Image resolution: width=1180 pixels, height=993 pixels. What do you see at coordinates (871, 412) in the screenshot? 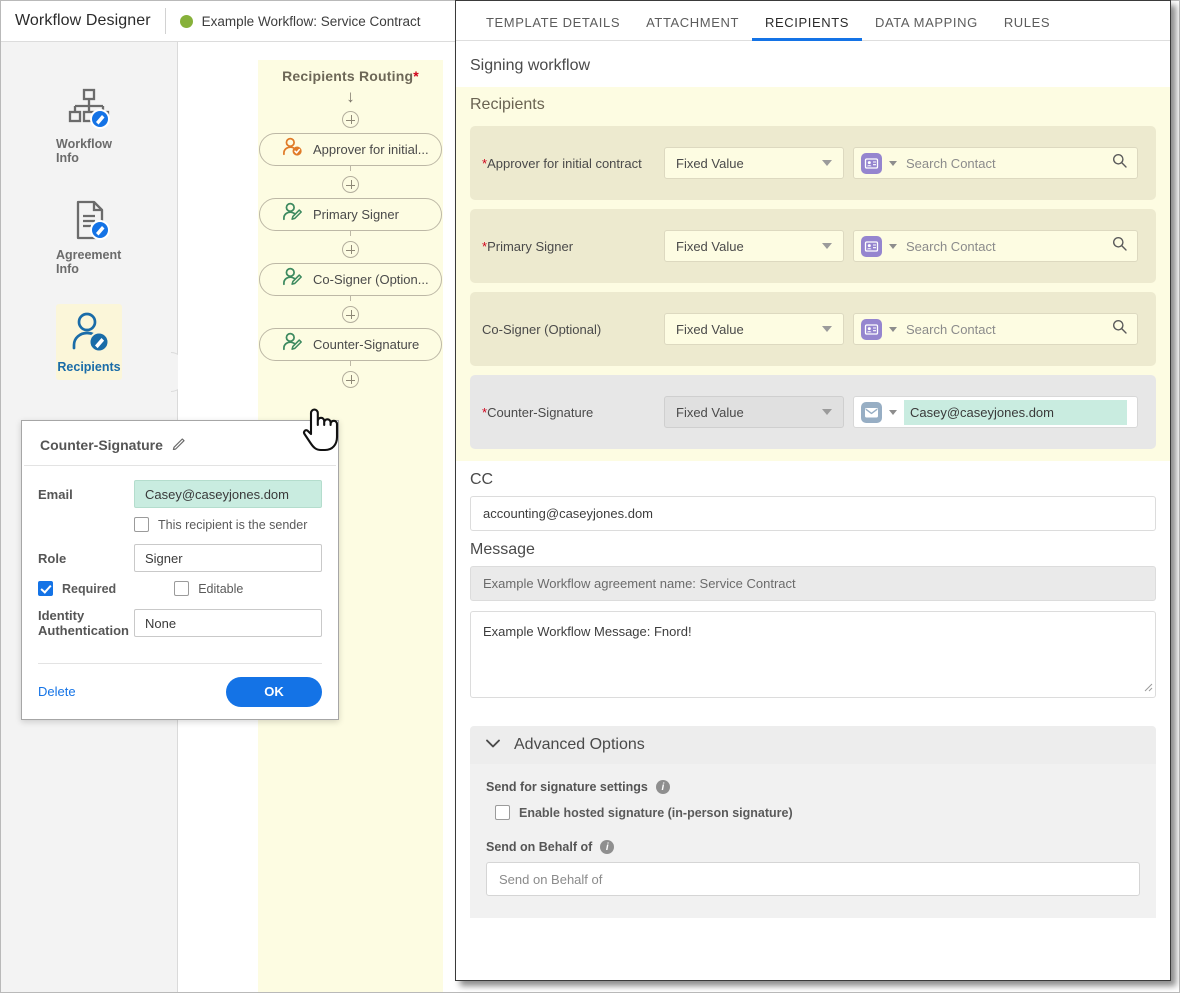
I see `email-envelope-icon` at bounding box center [871, 412].